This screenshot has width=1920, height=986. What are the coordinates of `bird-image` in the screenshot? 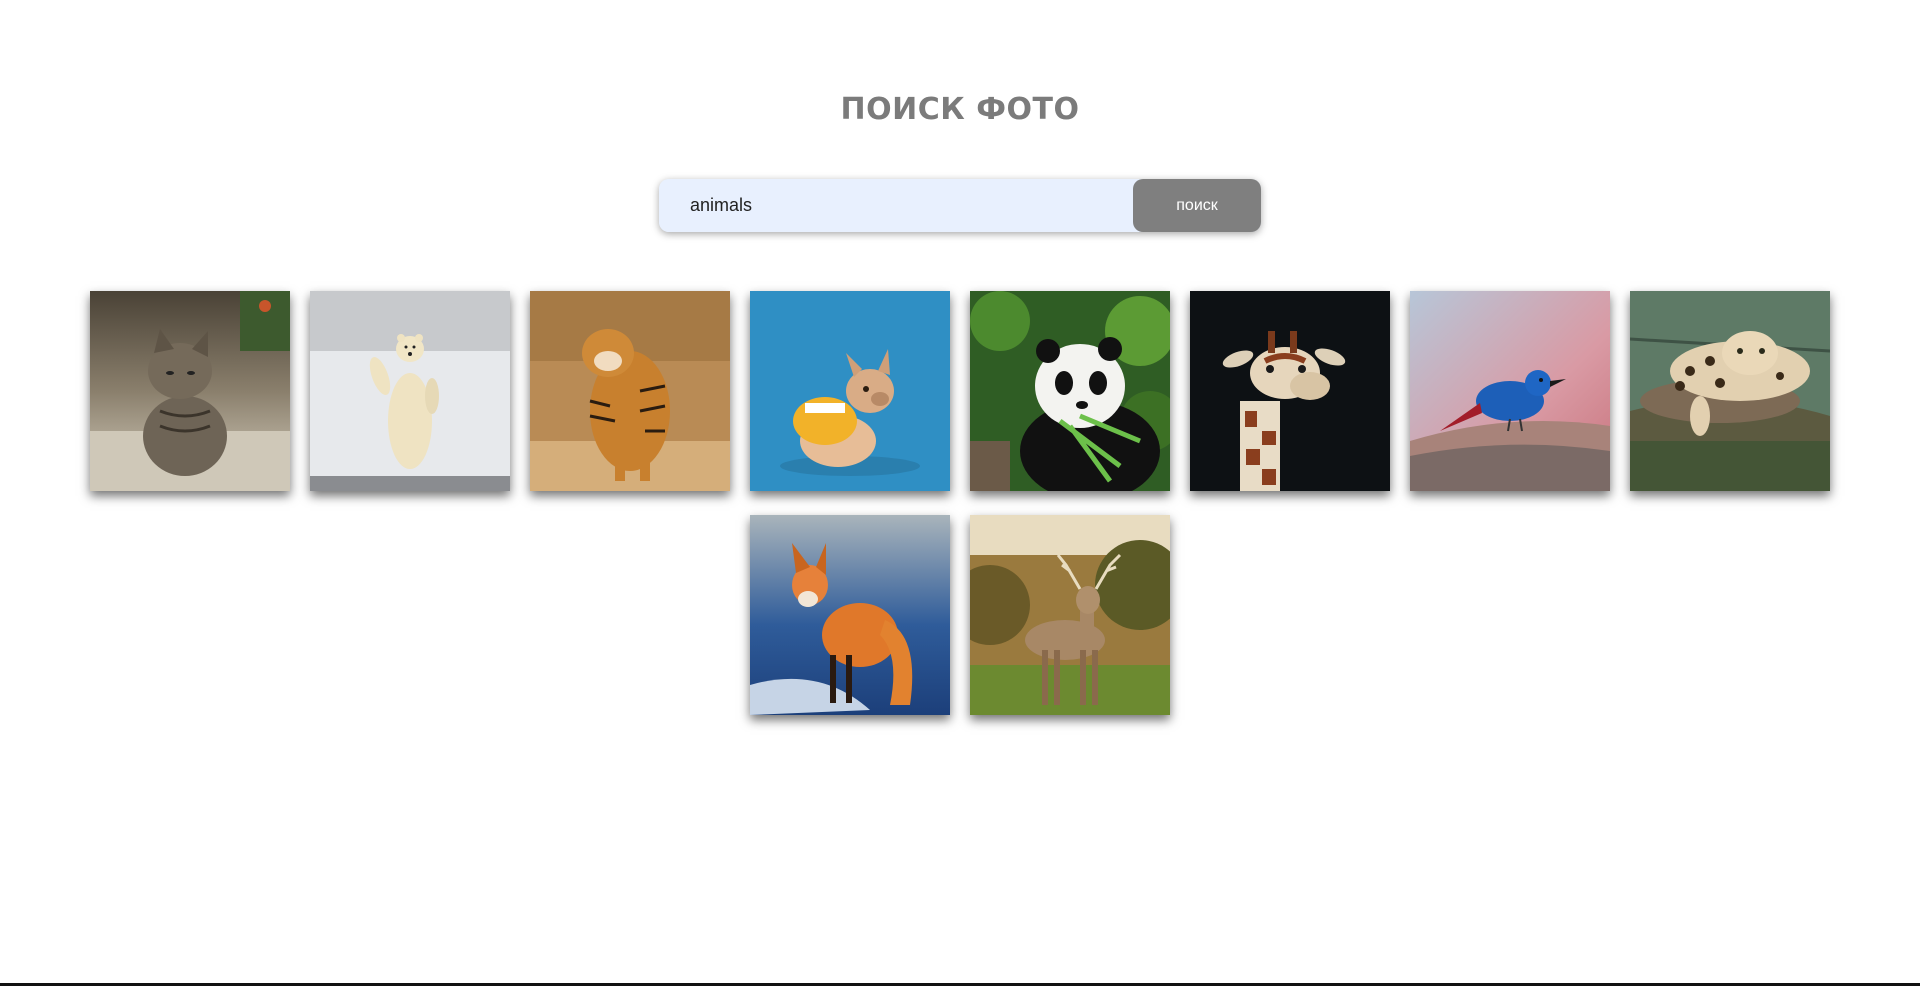 It's located at (1510, 391).